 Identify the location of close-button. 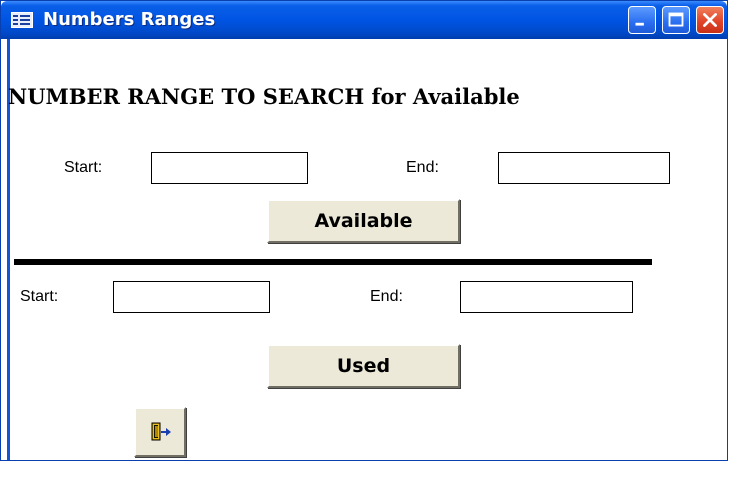
(710, 20).